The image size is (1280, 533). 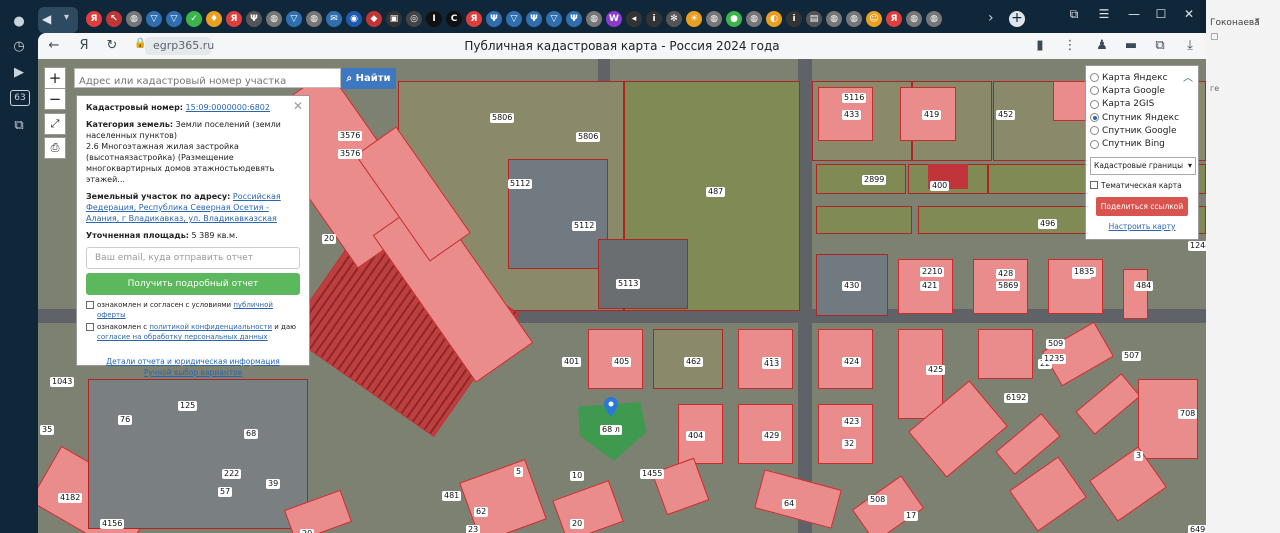 What do you see at coordinates (174, 19) in the screenshot?
I see `tab-favicon-shield-2: ▽` at bounding box center [174, 19].